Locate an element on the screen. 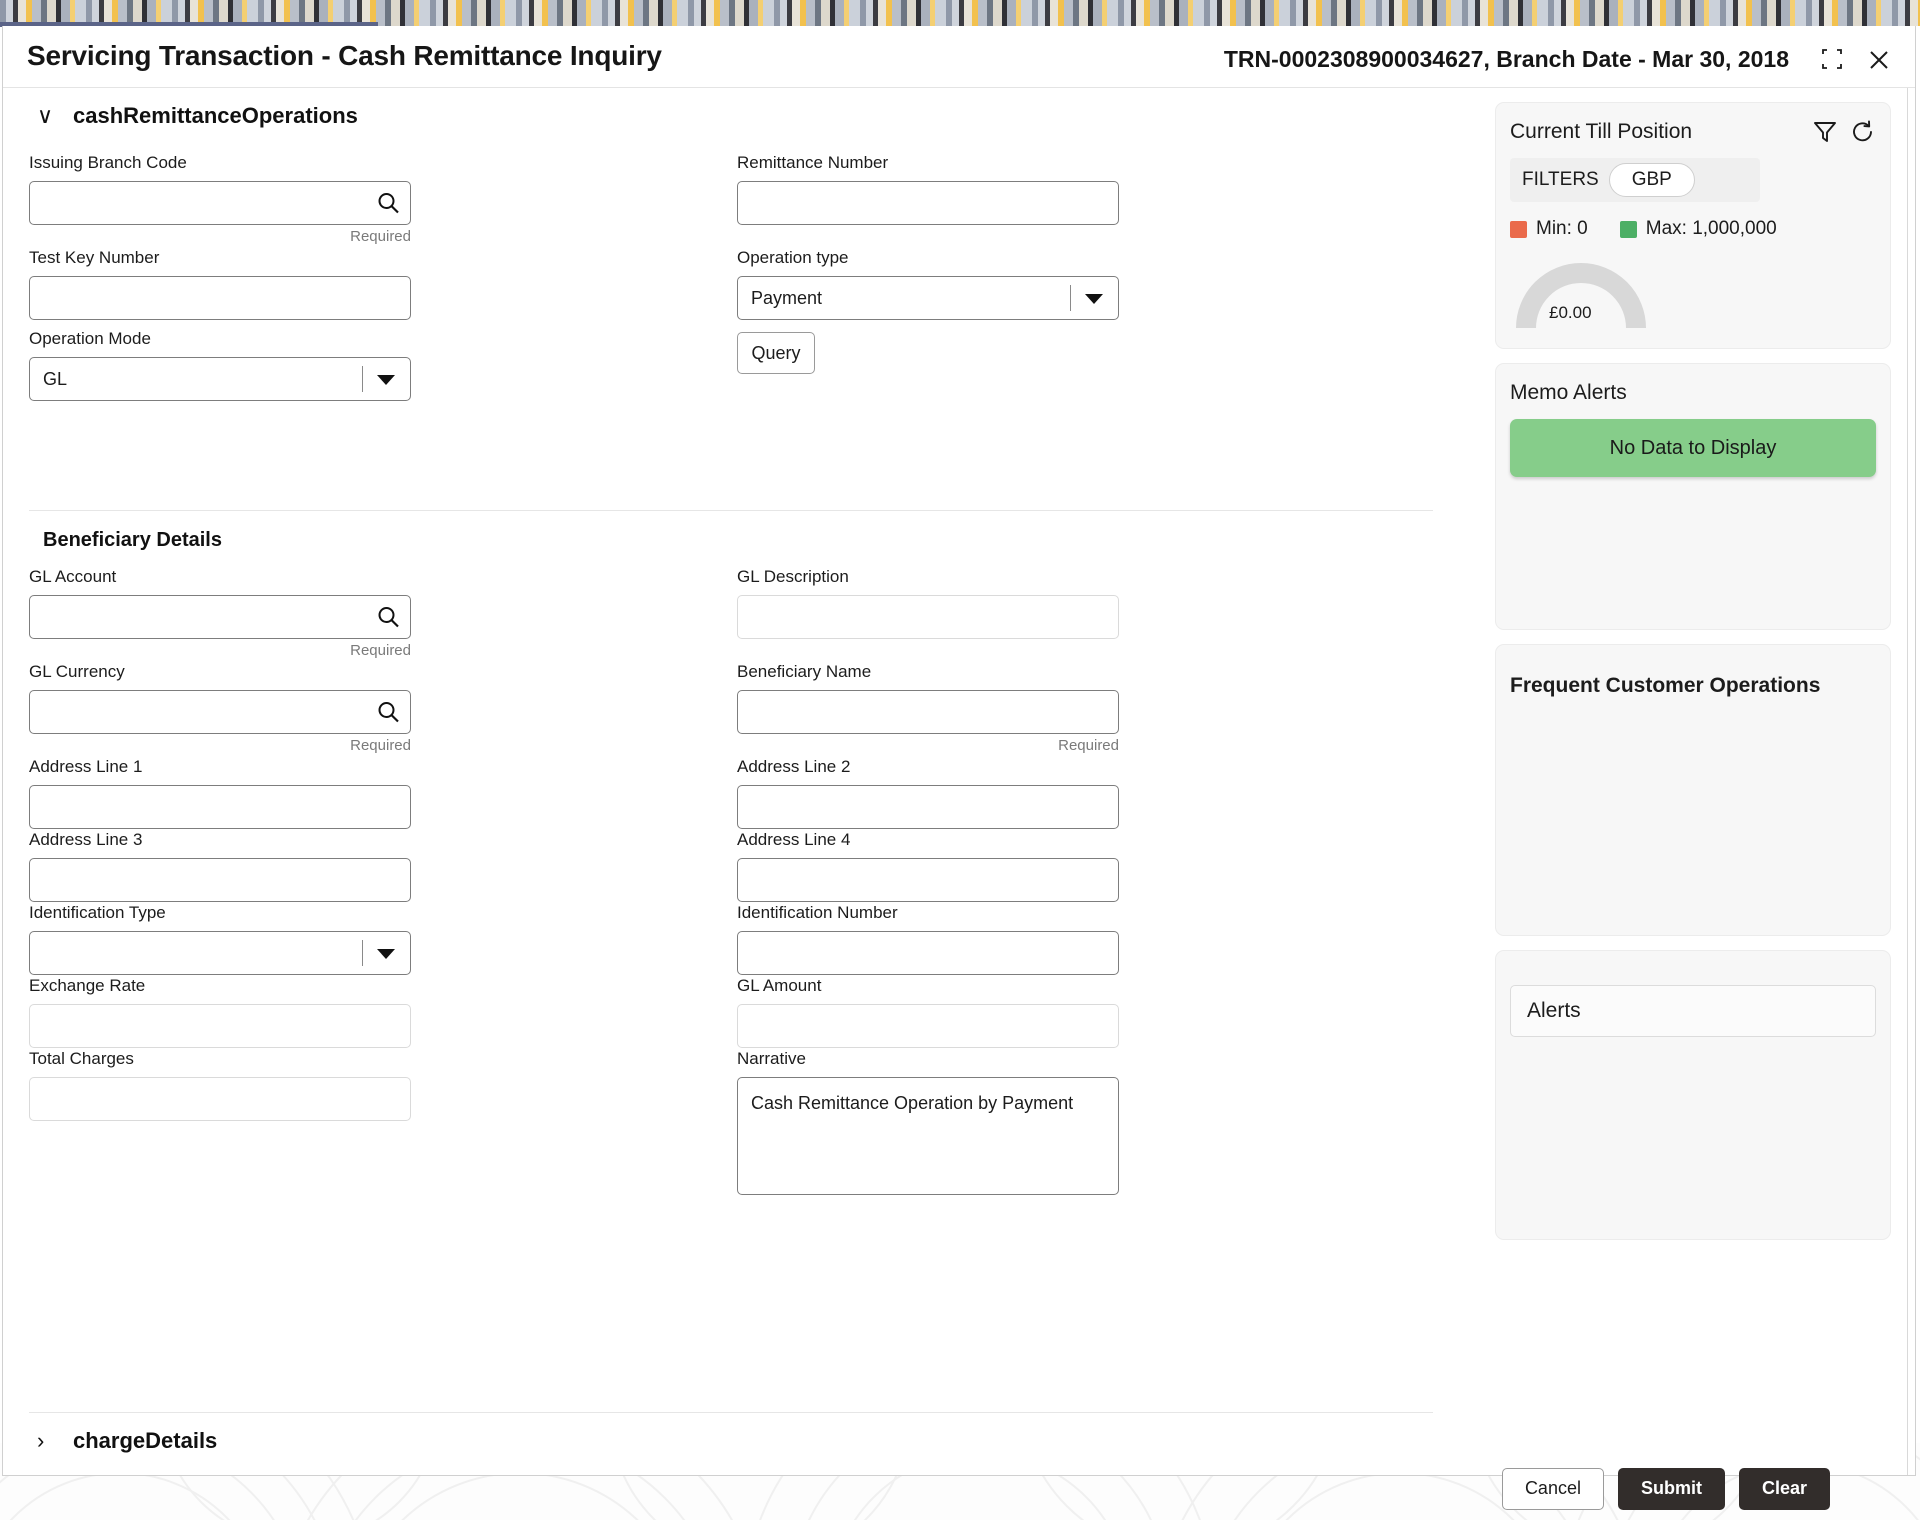  memo-alerts-empty-state: No Data to Display is located at coordinates (1693, 448).